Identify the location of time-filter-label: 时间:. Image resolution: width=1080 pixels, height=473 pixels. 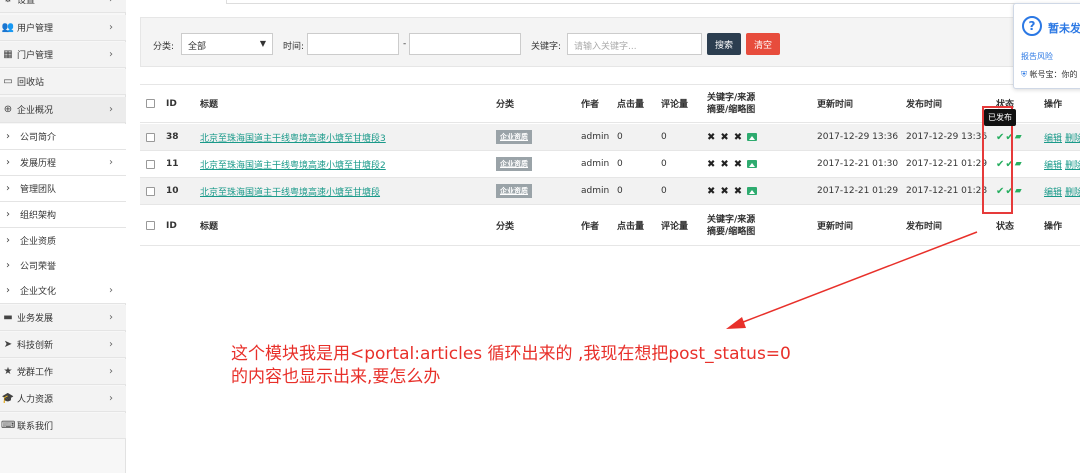
(294, 47).